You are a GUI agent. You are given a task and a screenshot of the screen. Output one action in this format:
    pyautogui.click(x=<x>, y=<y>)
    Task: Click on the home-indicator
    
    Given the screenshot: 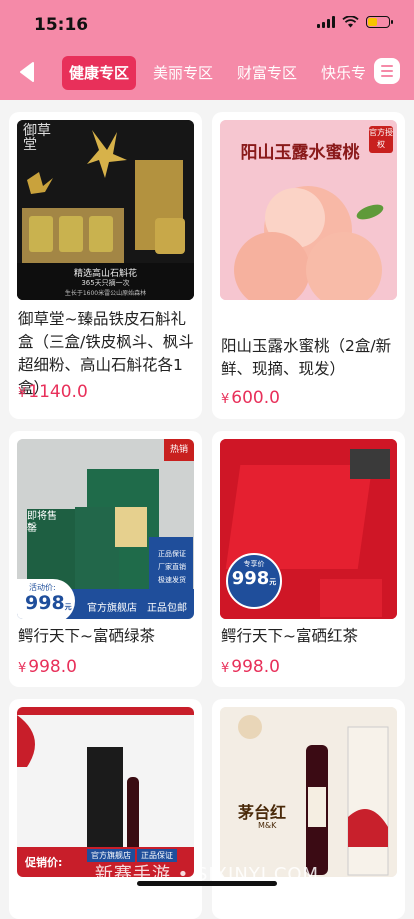 What is the action you would take?
    pyautogui.click(x=207, y=883)
    